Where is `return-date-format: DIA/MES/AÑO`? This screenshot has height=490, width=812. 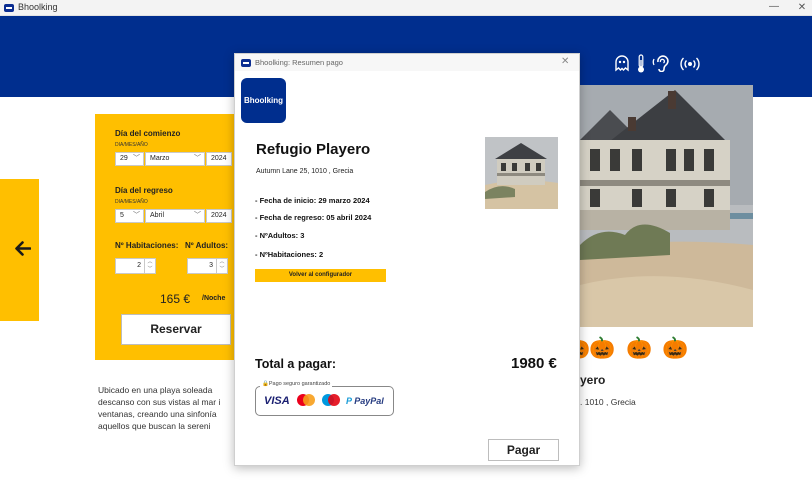
return-date-format: DIA/MES/AÑO is located at coordinates (131, 202).